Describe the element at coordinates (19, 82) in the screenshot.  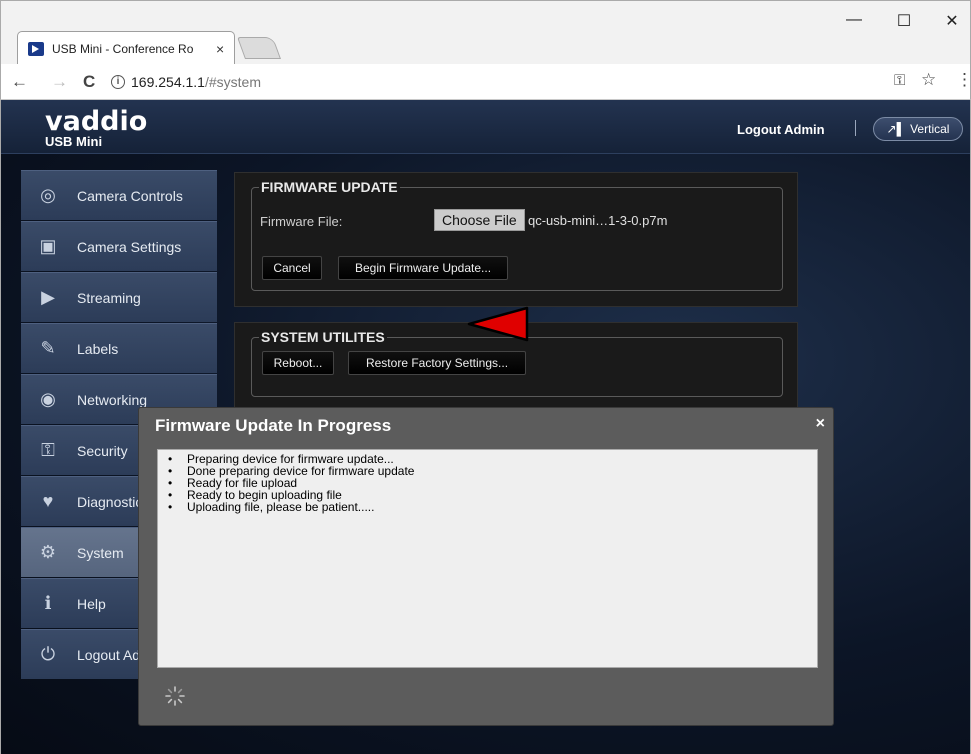
I see `back-icon: ←` at that location.